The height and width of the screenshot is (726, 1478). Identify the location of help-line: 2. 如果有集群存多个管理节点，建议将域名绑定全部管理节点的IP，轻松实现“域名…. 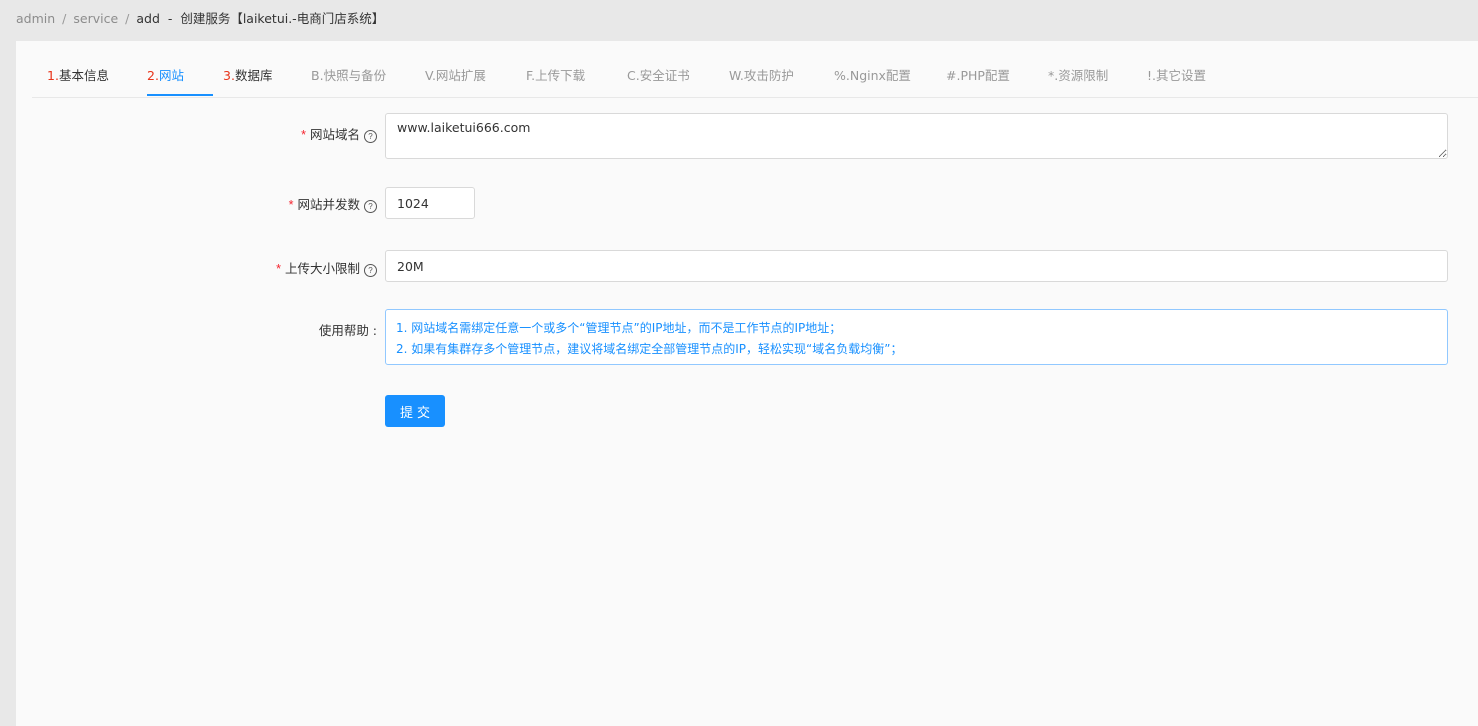
(649, 349).